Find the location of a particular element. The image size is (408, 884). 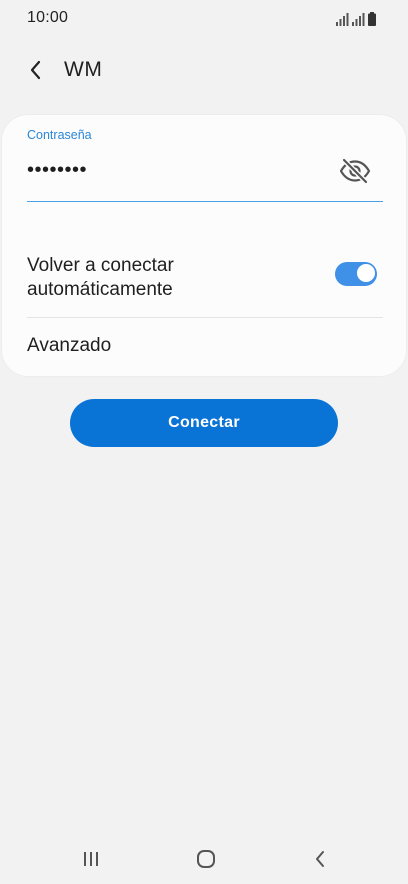

eye-off-icon is located at coordinates (355, 171).